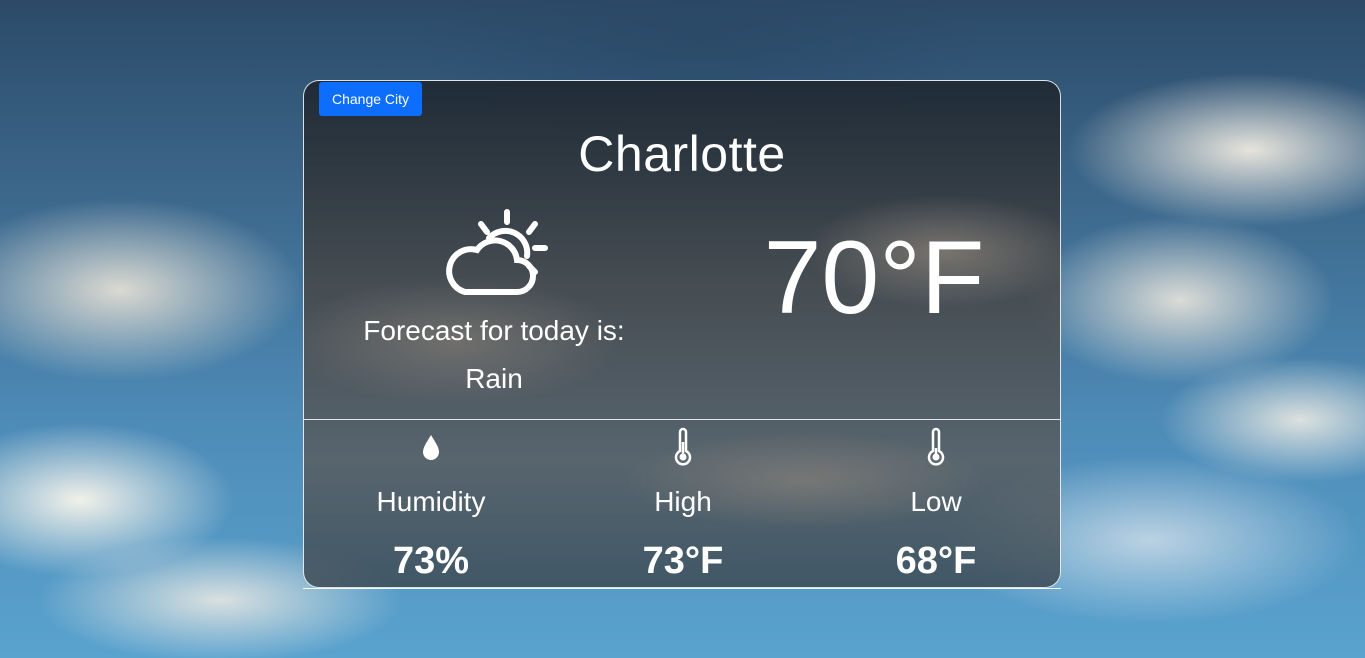 The width and height of the screenshot is (1365, 658). Describe the element at coordinates (874, 278) in the screenshot. I see `current-temperature: 70°F` at that location.